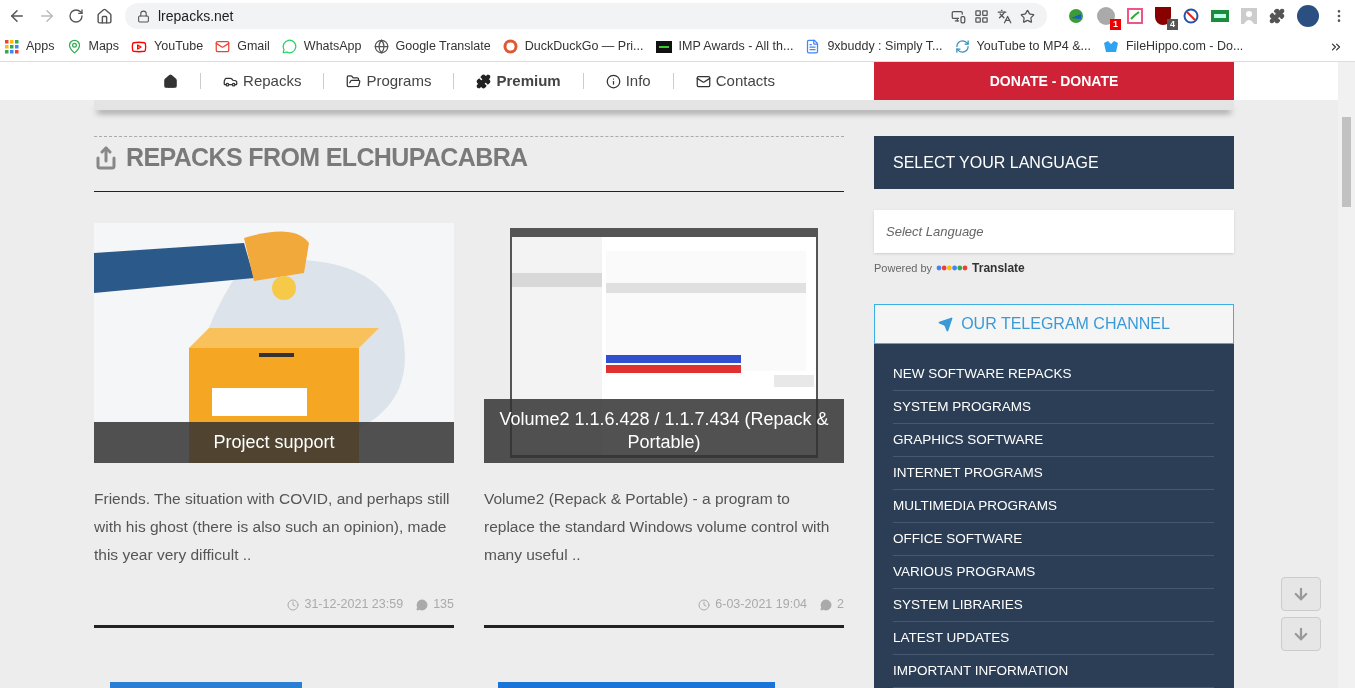 The image size is (1355, 688). I want to click on bookmark-link: YouTube, so click(179, 46).